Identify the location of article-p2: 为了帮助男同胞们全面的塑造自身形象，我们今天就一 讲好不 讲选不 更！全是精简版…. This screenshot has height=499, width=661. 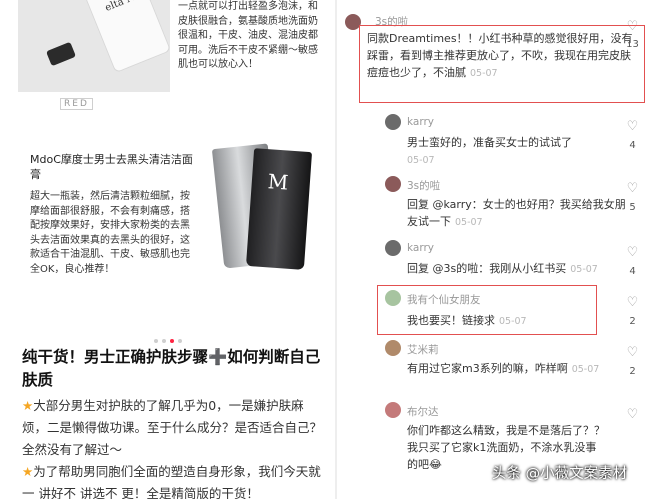
(171, 481).